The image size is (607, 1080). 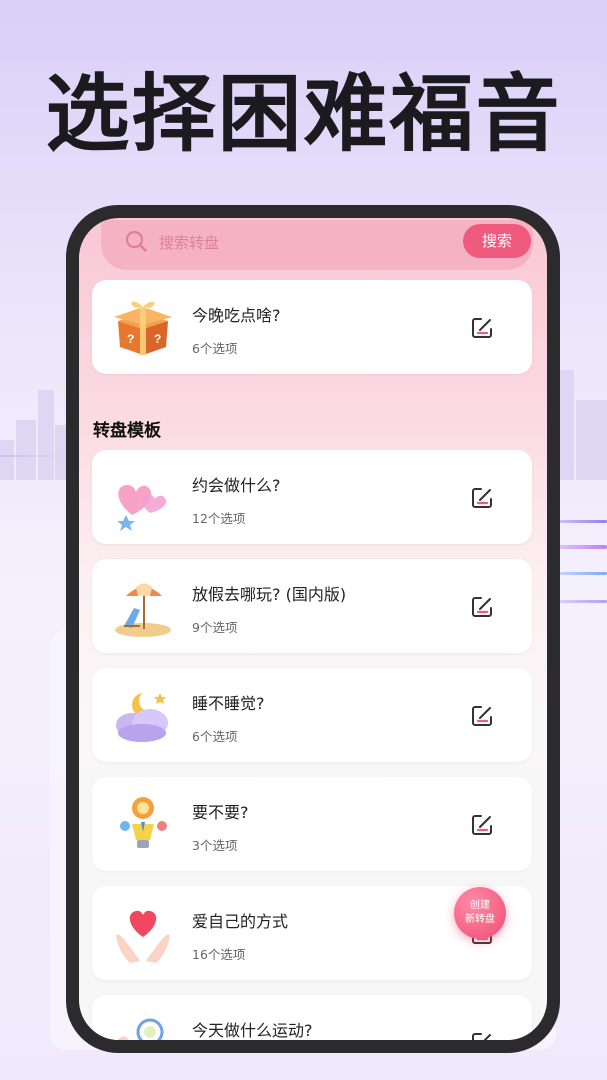 What do you see at coordinates (35, 456) in the screenshot?
I see `light-streak` at bounding box center [35, 456].